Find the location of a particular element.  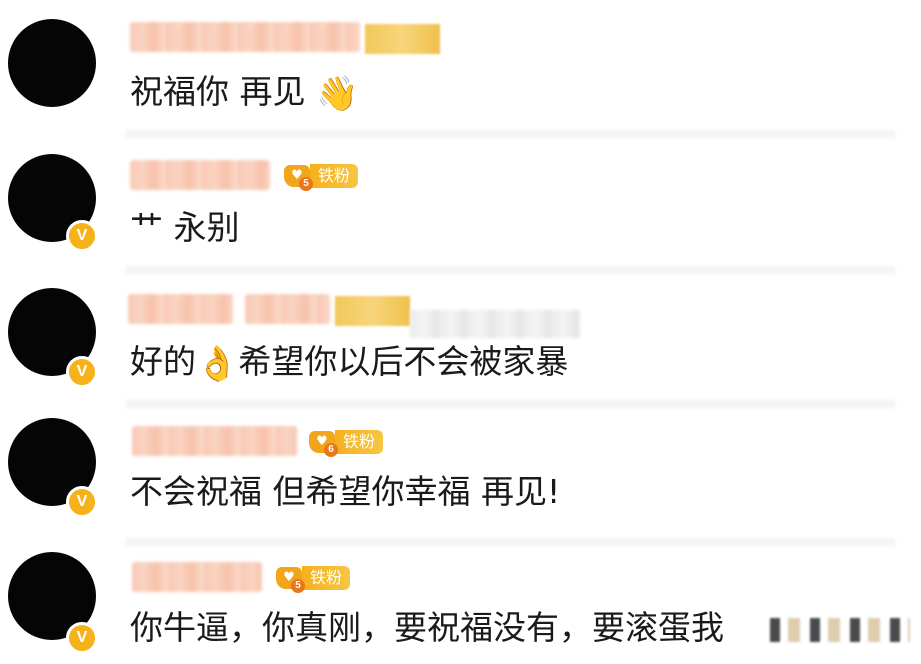

comment-text: 艹 永别 is located at coordinates (185, 227).